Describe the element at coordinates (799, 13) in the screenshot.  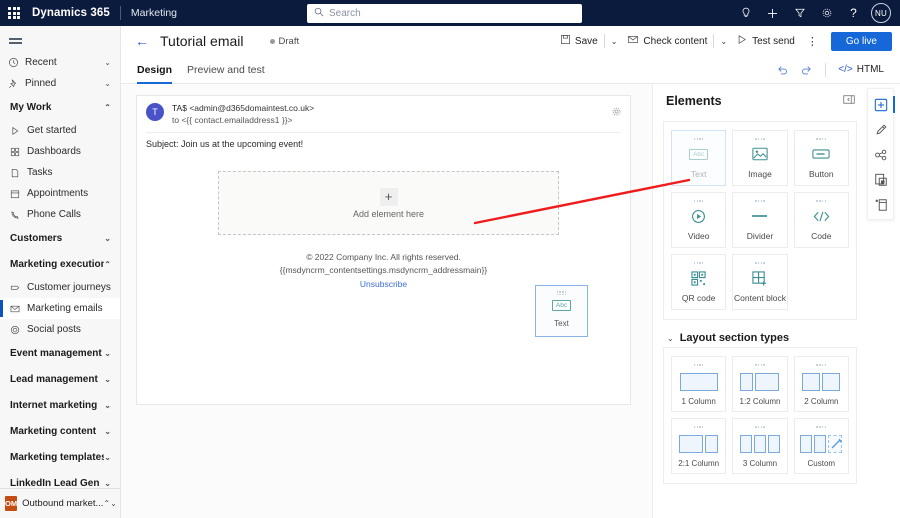
I see `filter-icon` at that location.